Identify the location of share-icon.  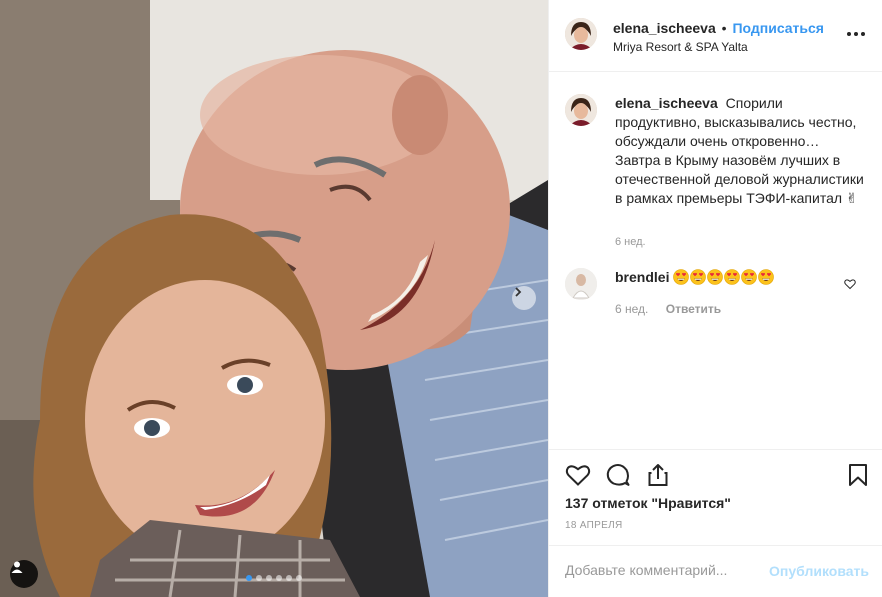
(658, 475).